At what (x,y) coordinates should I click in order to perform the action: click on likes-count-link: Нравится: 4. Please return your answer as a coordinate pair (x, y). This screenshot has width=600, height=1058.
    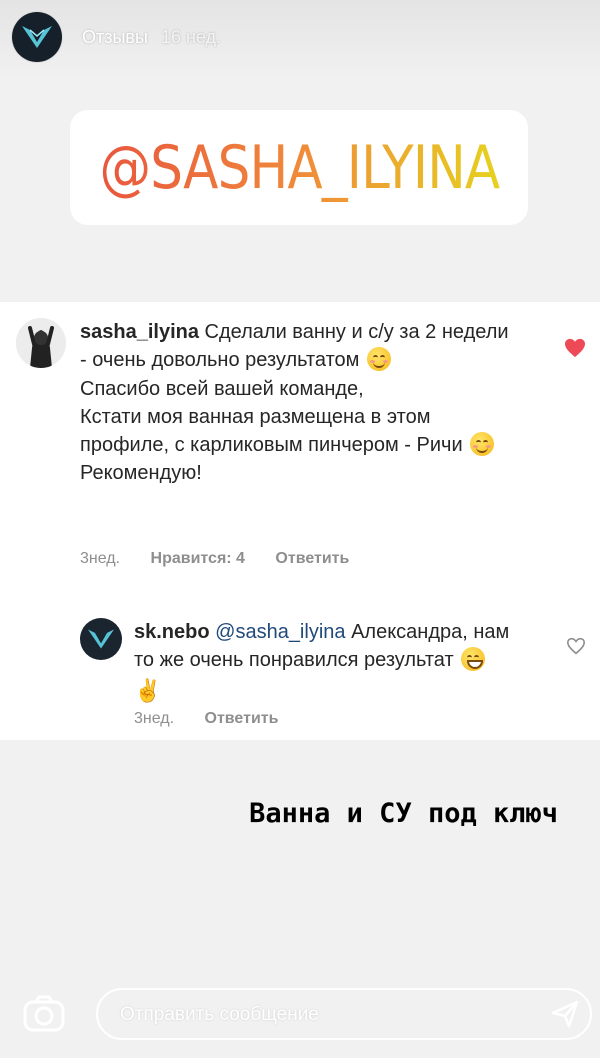
    Looking at the image, I should click on (198, 558).